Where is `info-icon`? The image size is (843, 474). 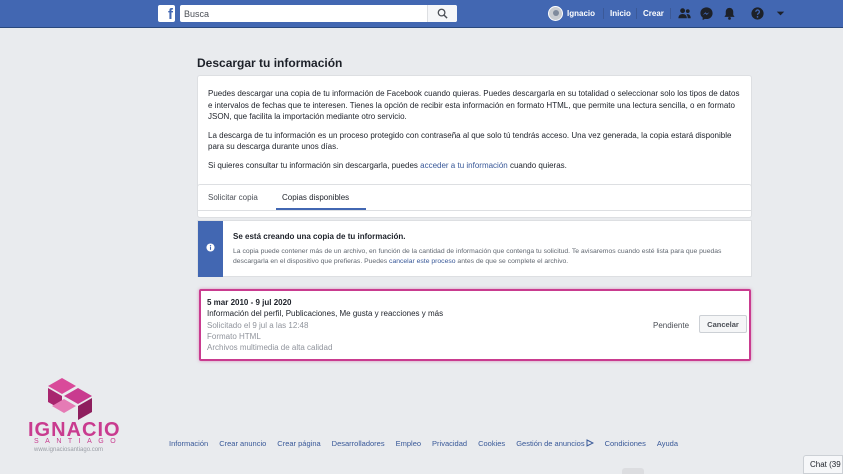
info-icon is located at coordinates (210, 247).